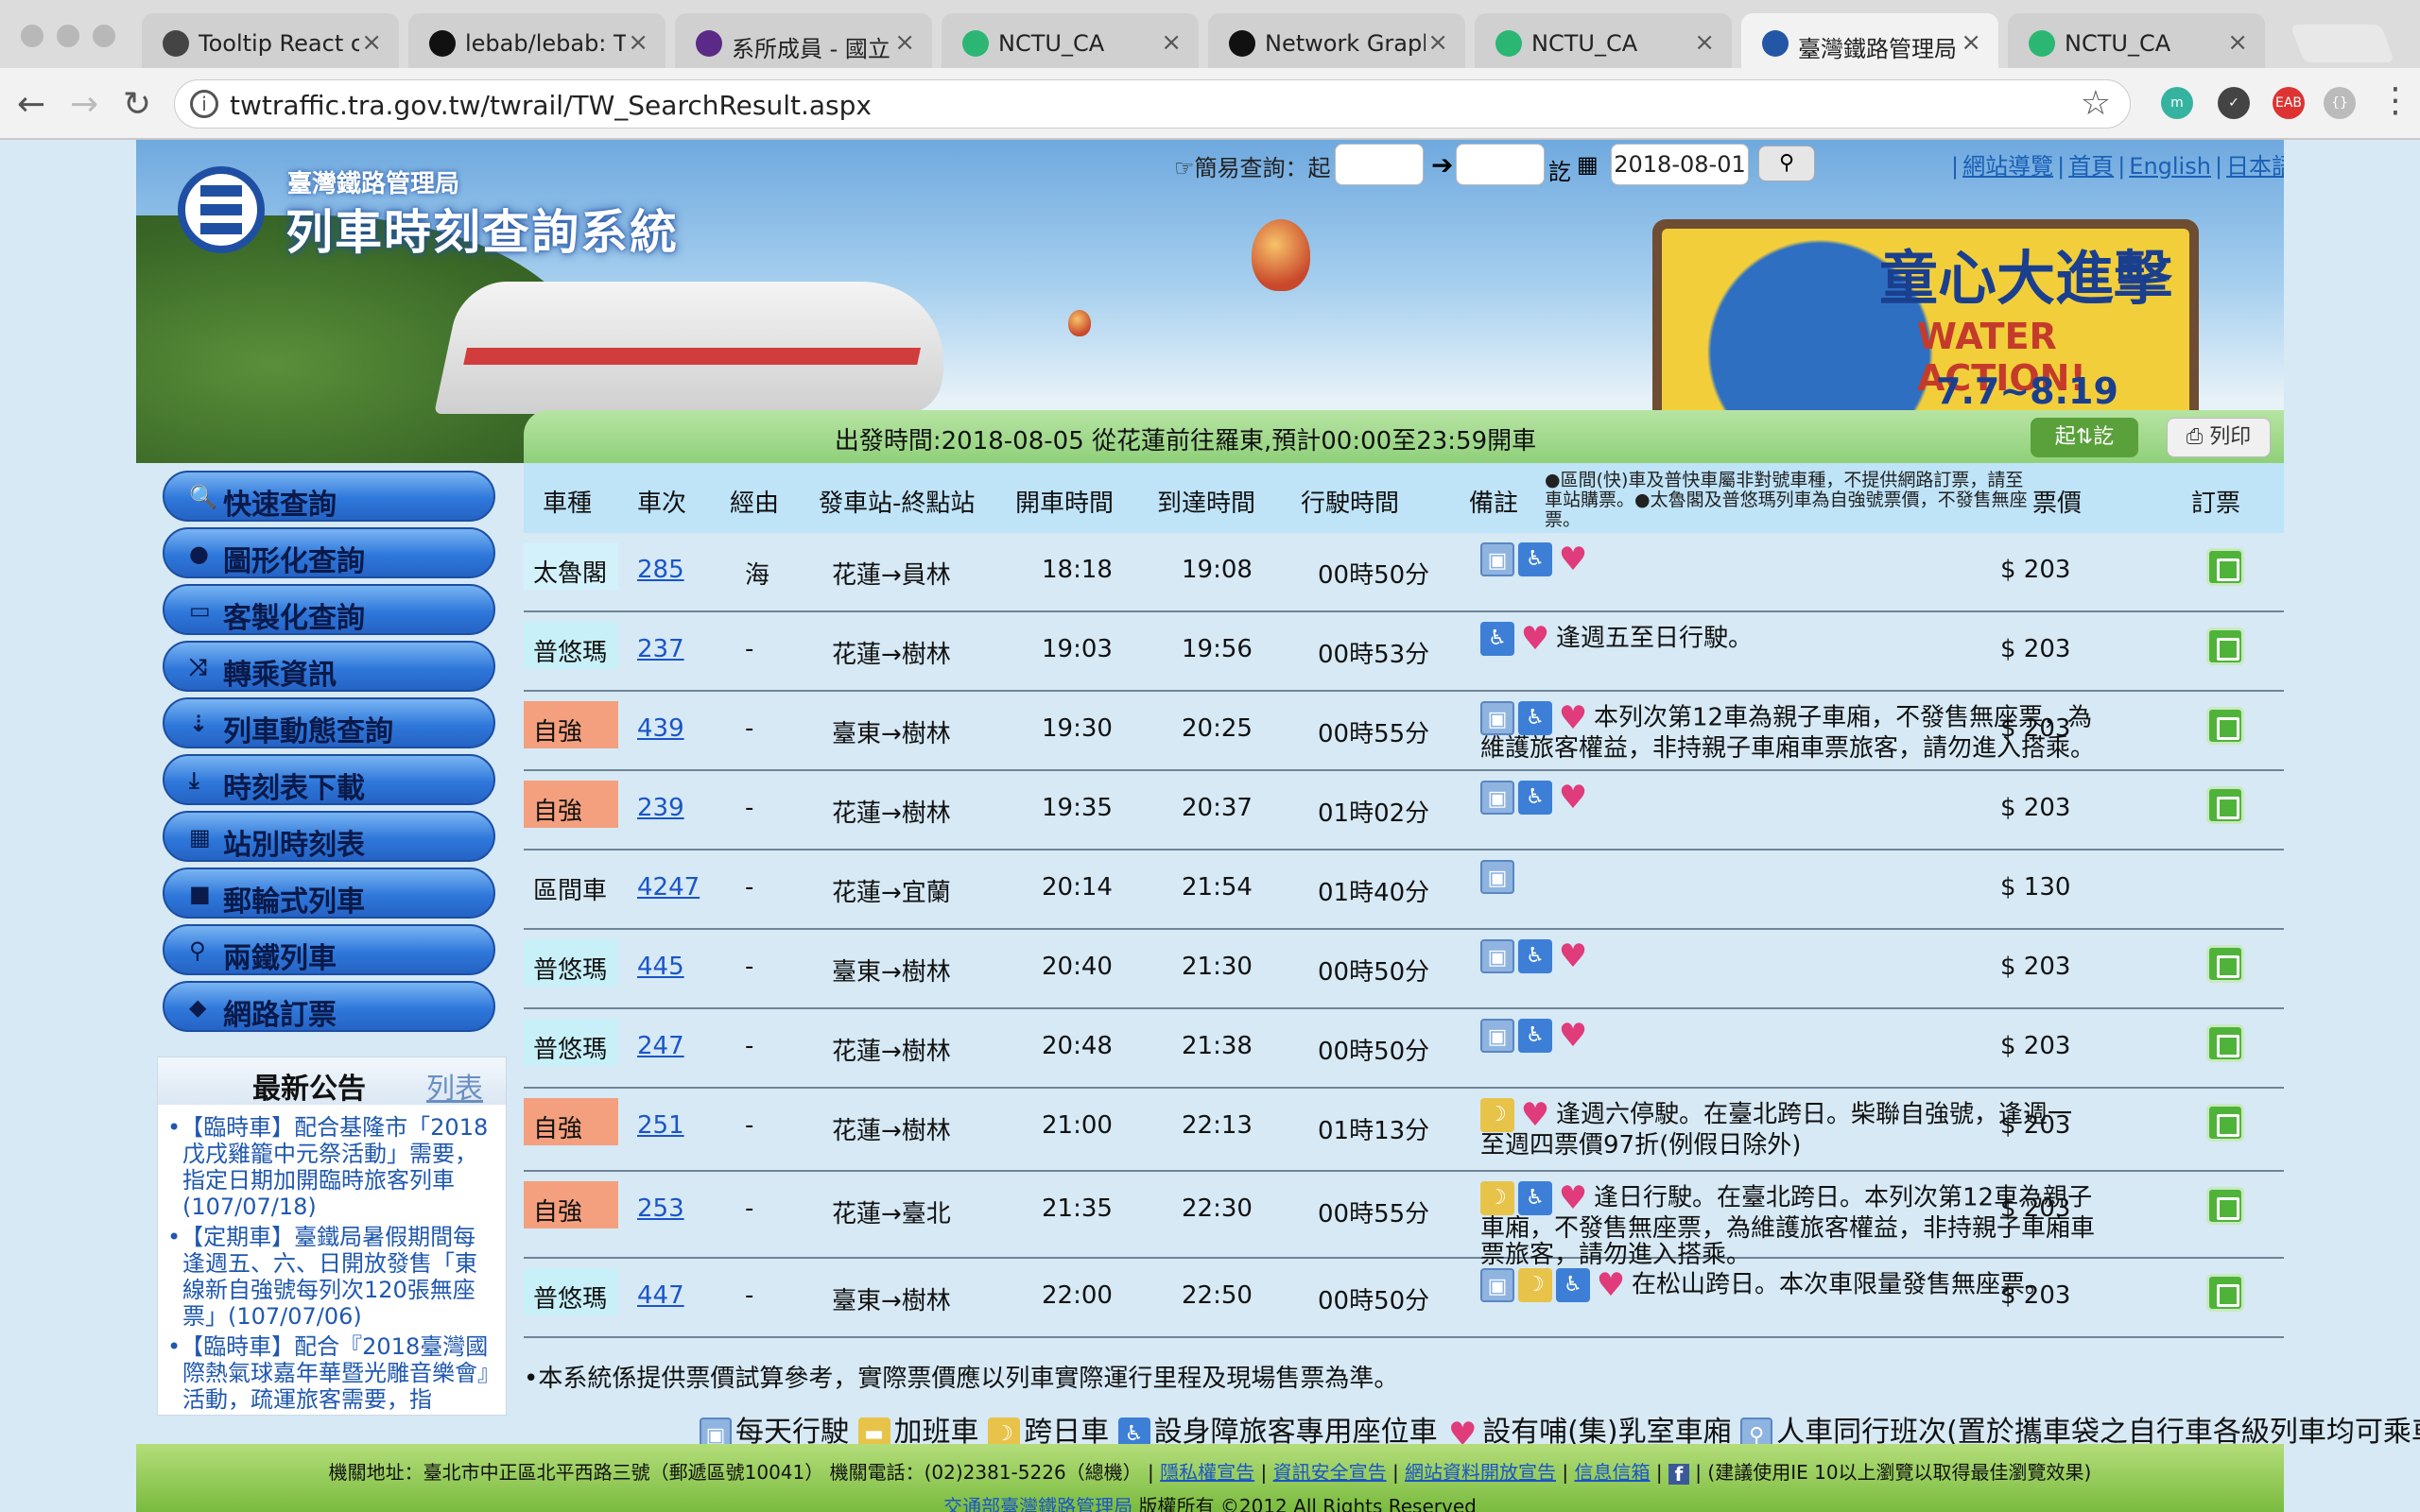 This screenshot has width=2420, height=1512. Describe the element at coordinates (1037, 1503) in the screenshot. I see `owner-link: 交通部臺灣鐵路管理局` at that location.